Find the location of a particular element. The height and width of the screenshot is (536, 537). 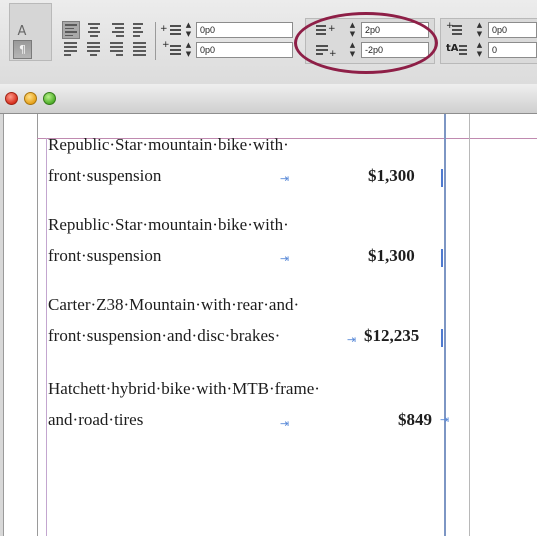

justify-center-button is located at coordinates (94, 49).